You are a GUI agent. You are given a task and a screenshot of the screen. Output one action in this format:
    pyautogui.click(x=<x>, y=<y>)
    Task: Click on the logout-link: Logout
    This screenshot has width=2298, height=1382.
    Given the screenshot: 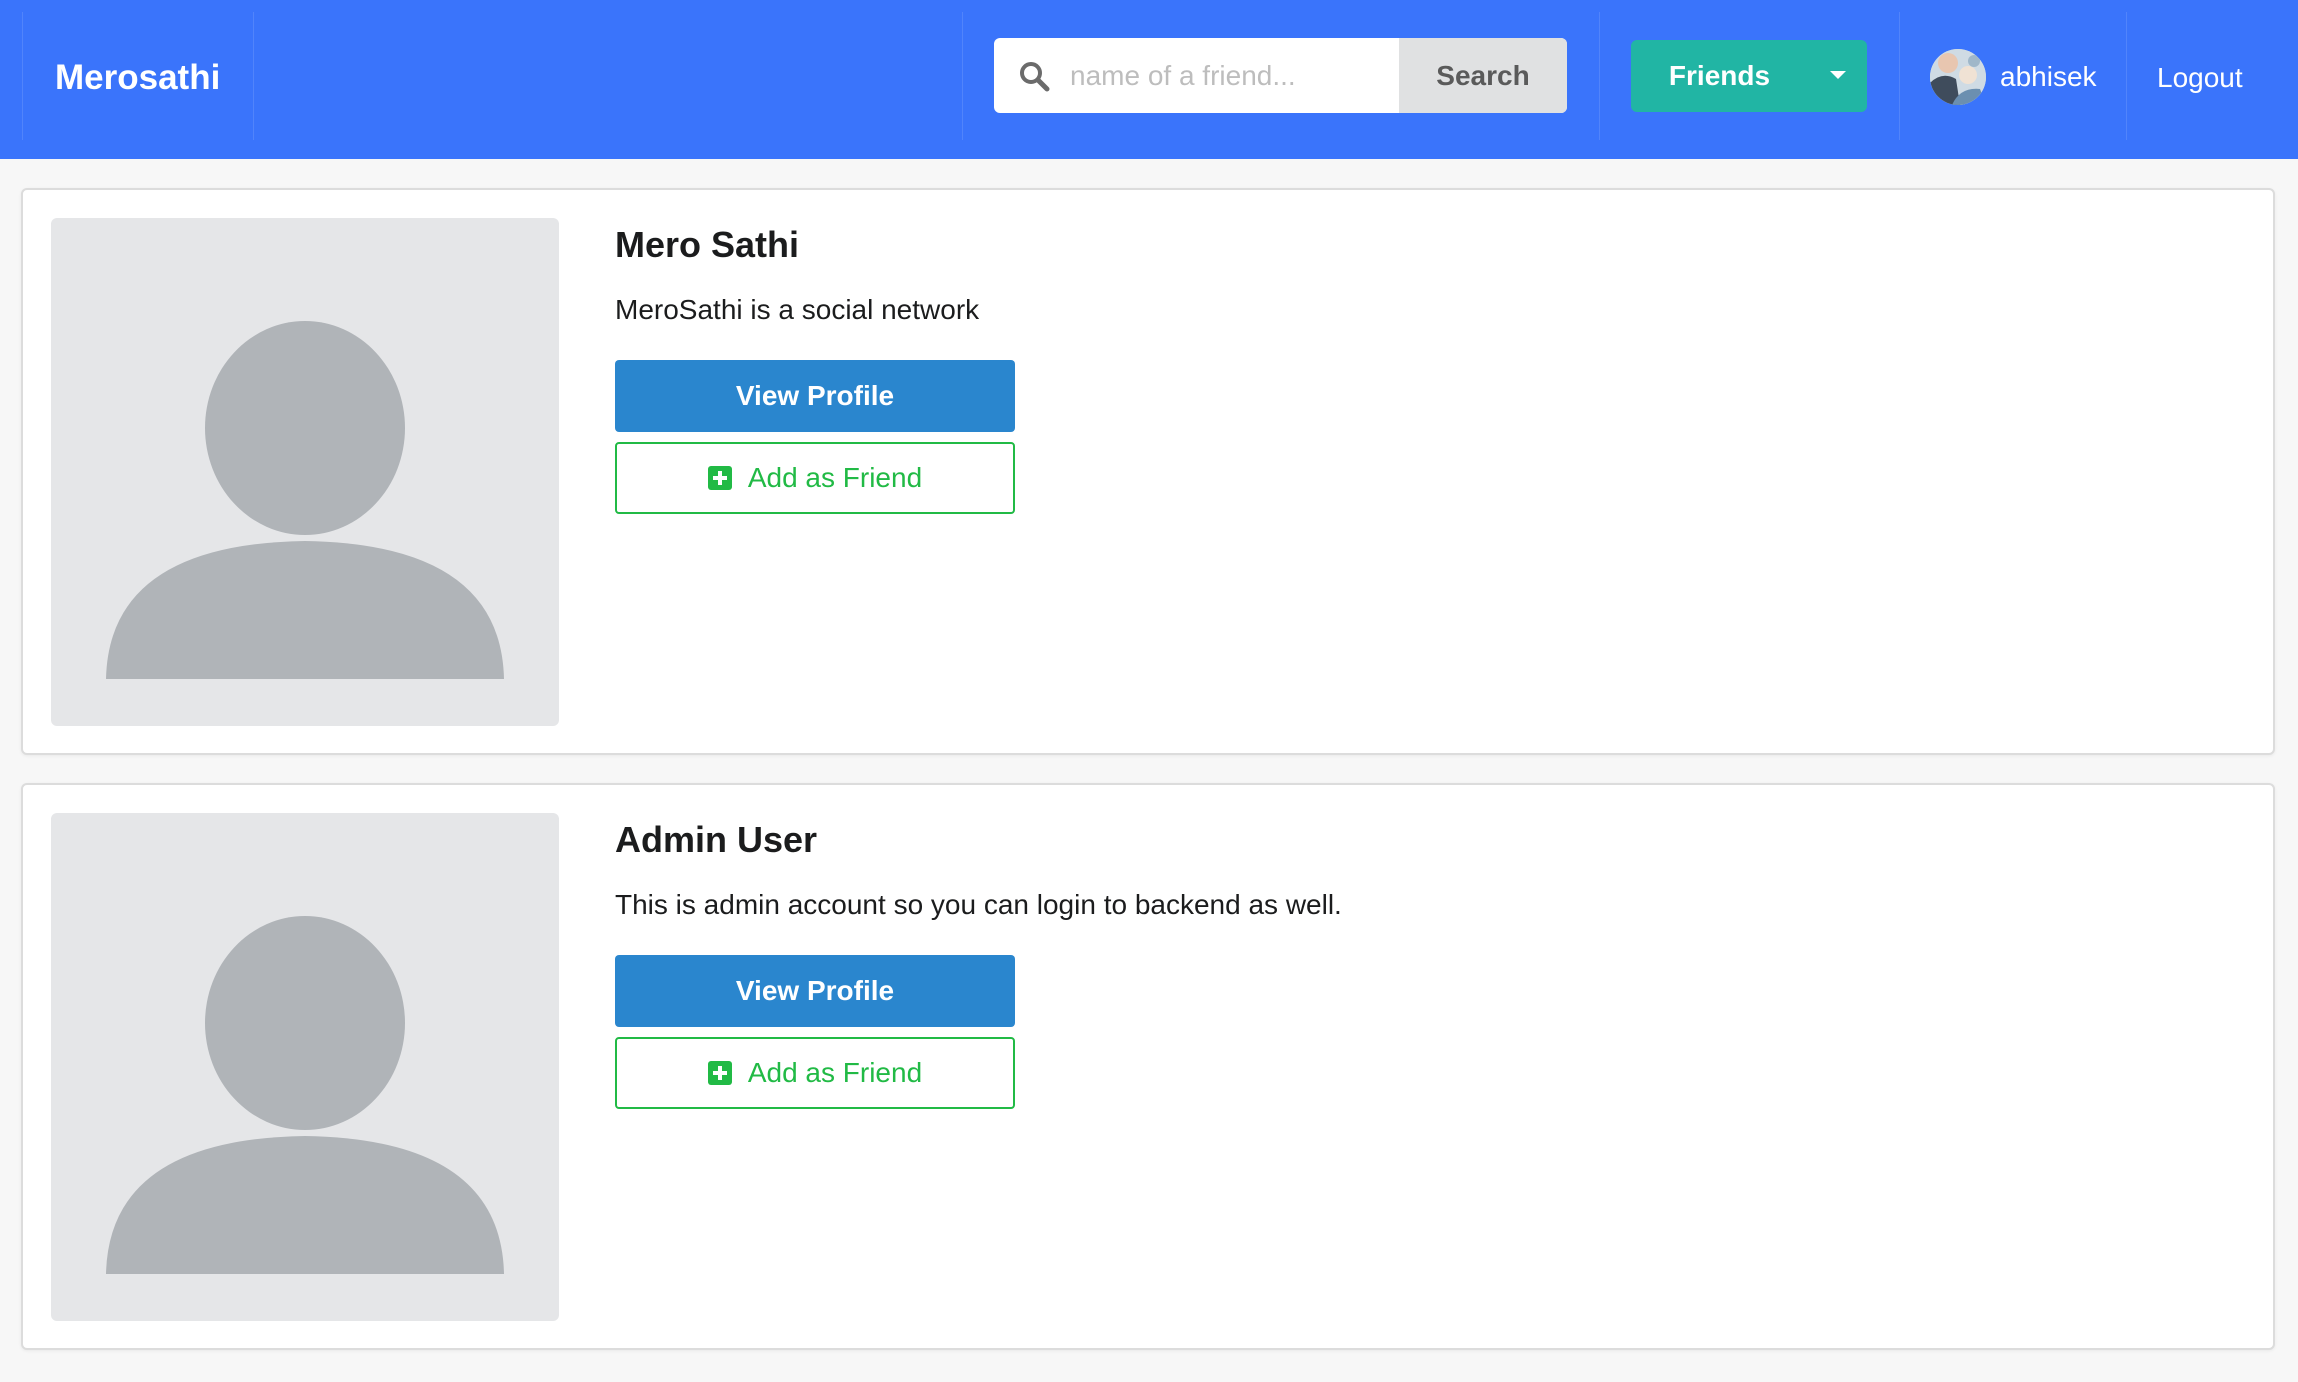 What is the action you would take?
    pyautogui.click(x=2200, y=77)
    